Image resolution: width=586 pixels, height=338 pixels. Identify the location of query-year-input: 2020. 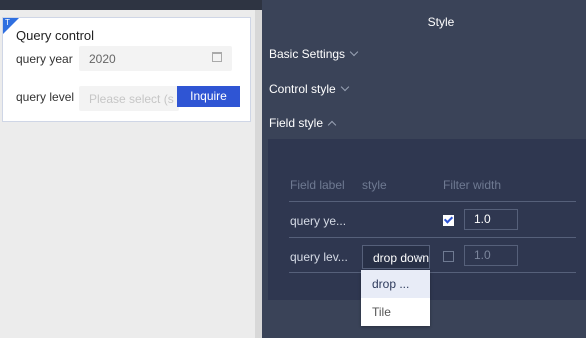
(155, 58).